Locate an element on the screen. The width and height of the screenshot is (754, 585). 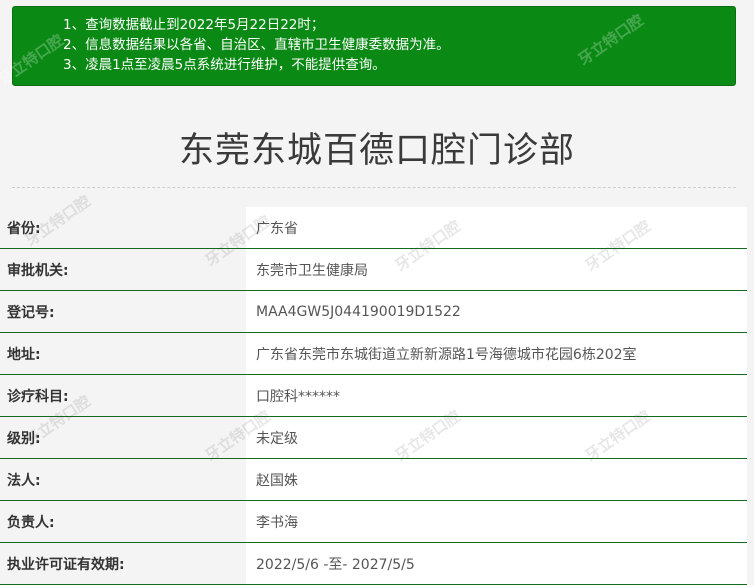
row-label: 登记号: is located at coordinates (123, 311).